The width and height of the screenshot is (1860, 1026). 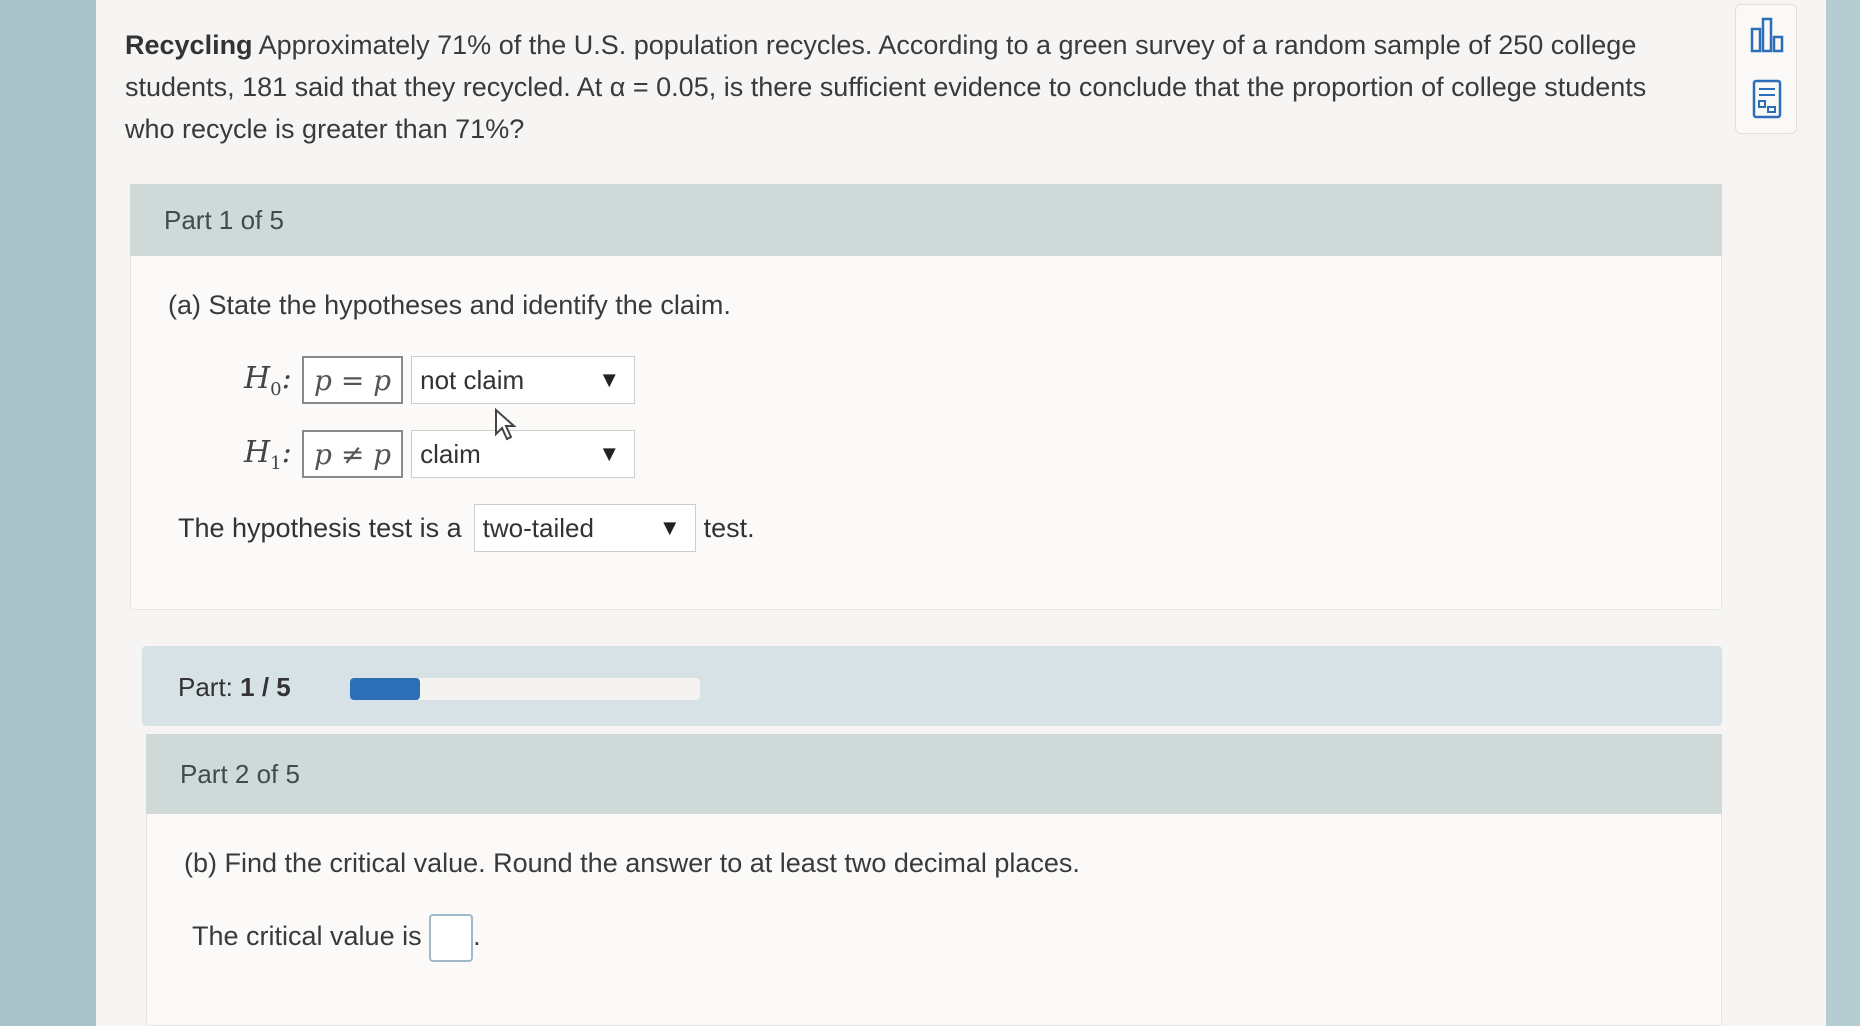 What do you see at coordinates (934, 774) in the screenshot?
I see `part2-header: Part 2 of 5` at bounding box center [934, 774].